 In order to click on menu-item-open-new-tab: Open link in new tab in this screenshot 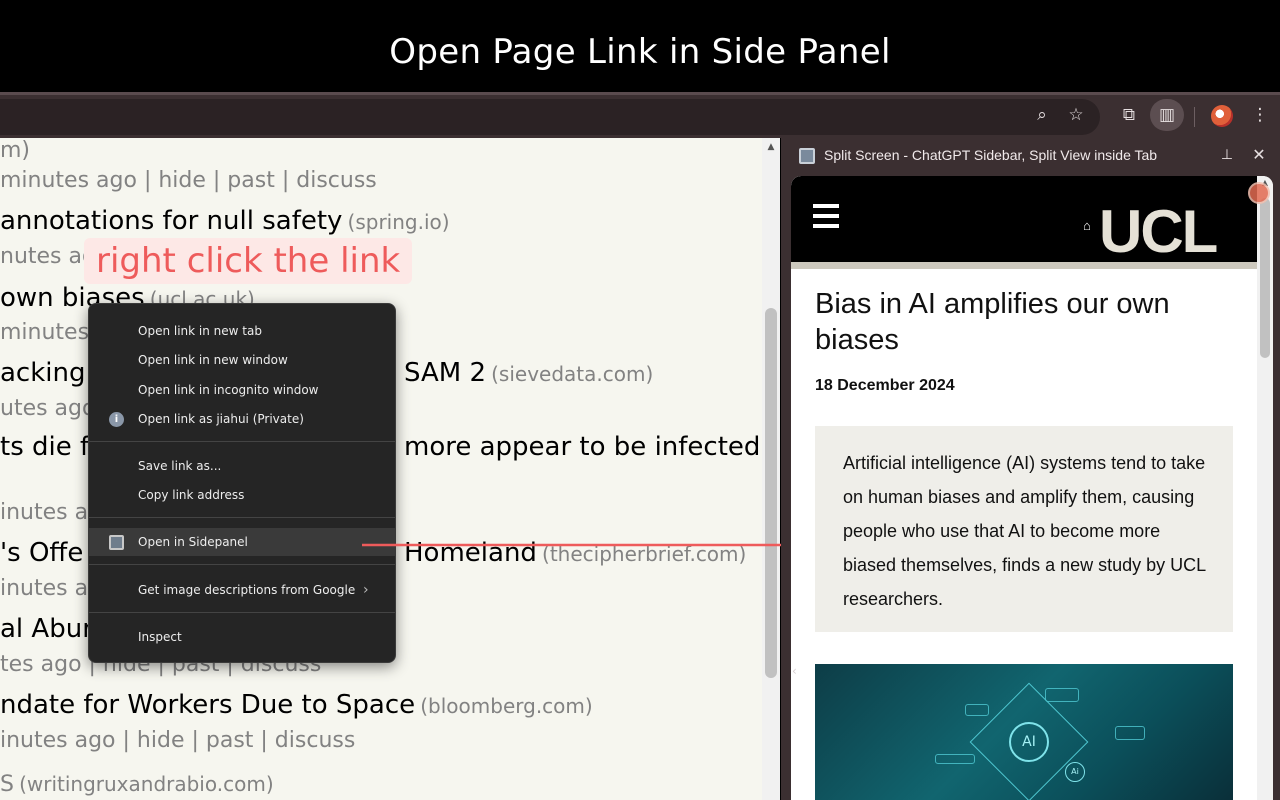, I will do `click(242, 331)`.